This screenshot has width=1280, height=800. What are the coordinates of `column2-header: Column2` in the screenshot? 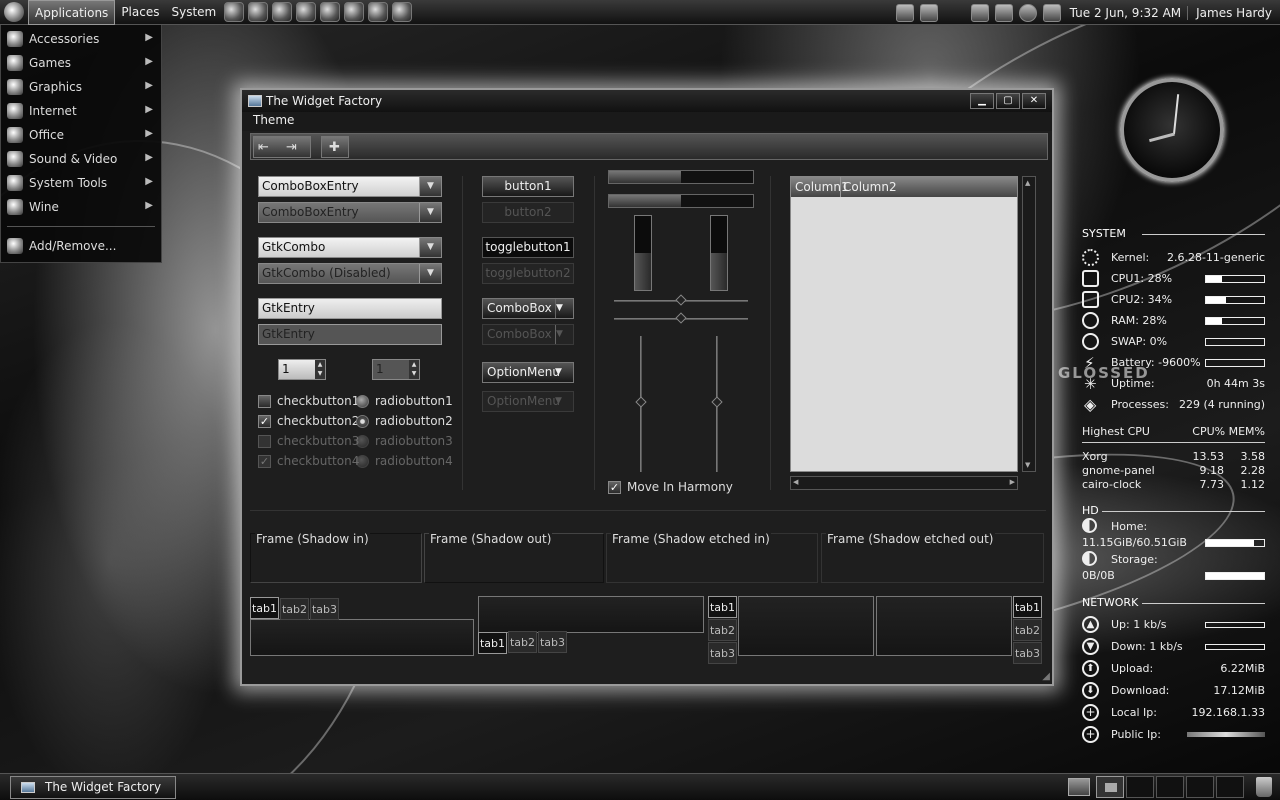 It's located at (869, 187).